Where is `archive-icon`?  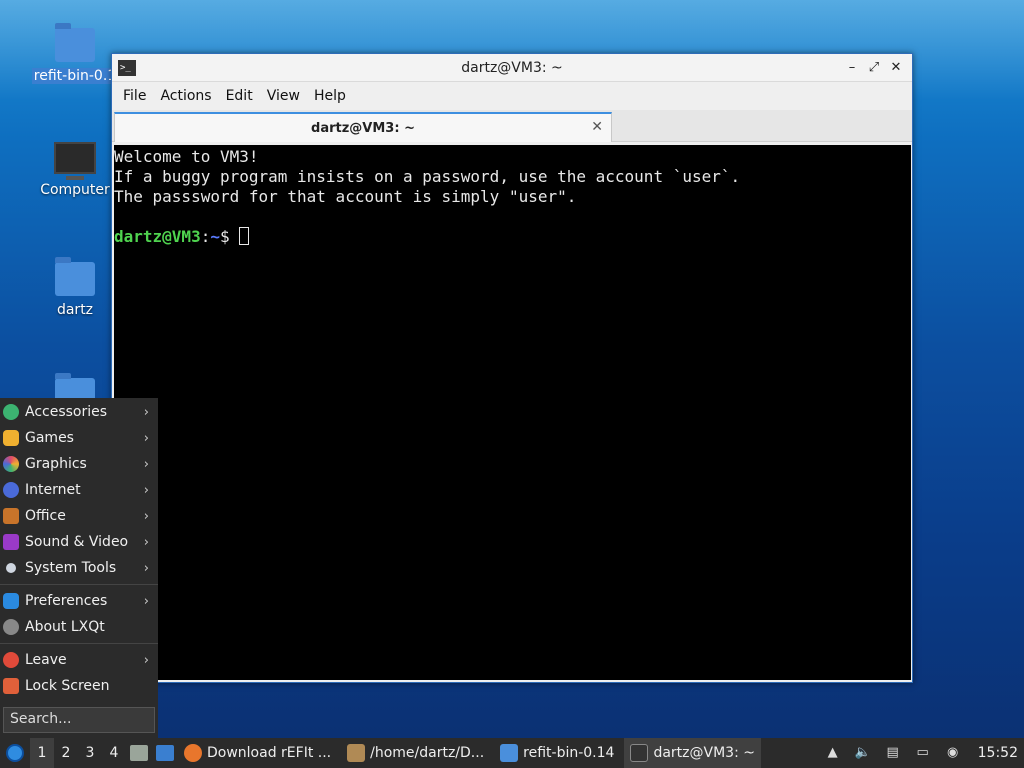 archive-icon is located at coordinates (356, 753).